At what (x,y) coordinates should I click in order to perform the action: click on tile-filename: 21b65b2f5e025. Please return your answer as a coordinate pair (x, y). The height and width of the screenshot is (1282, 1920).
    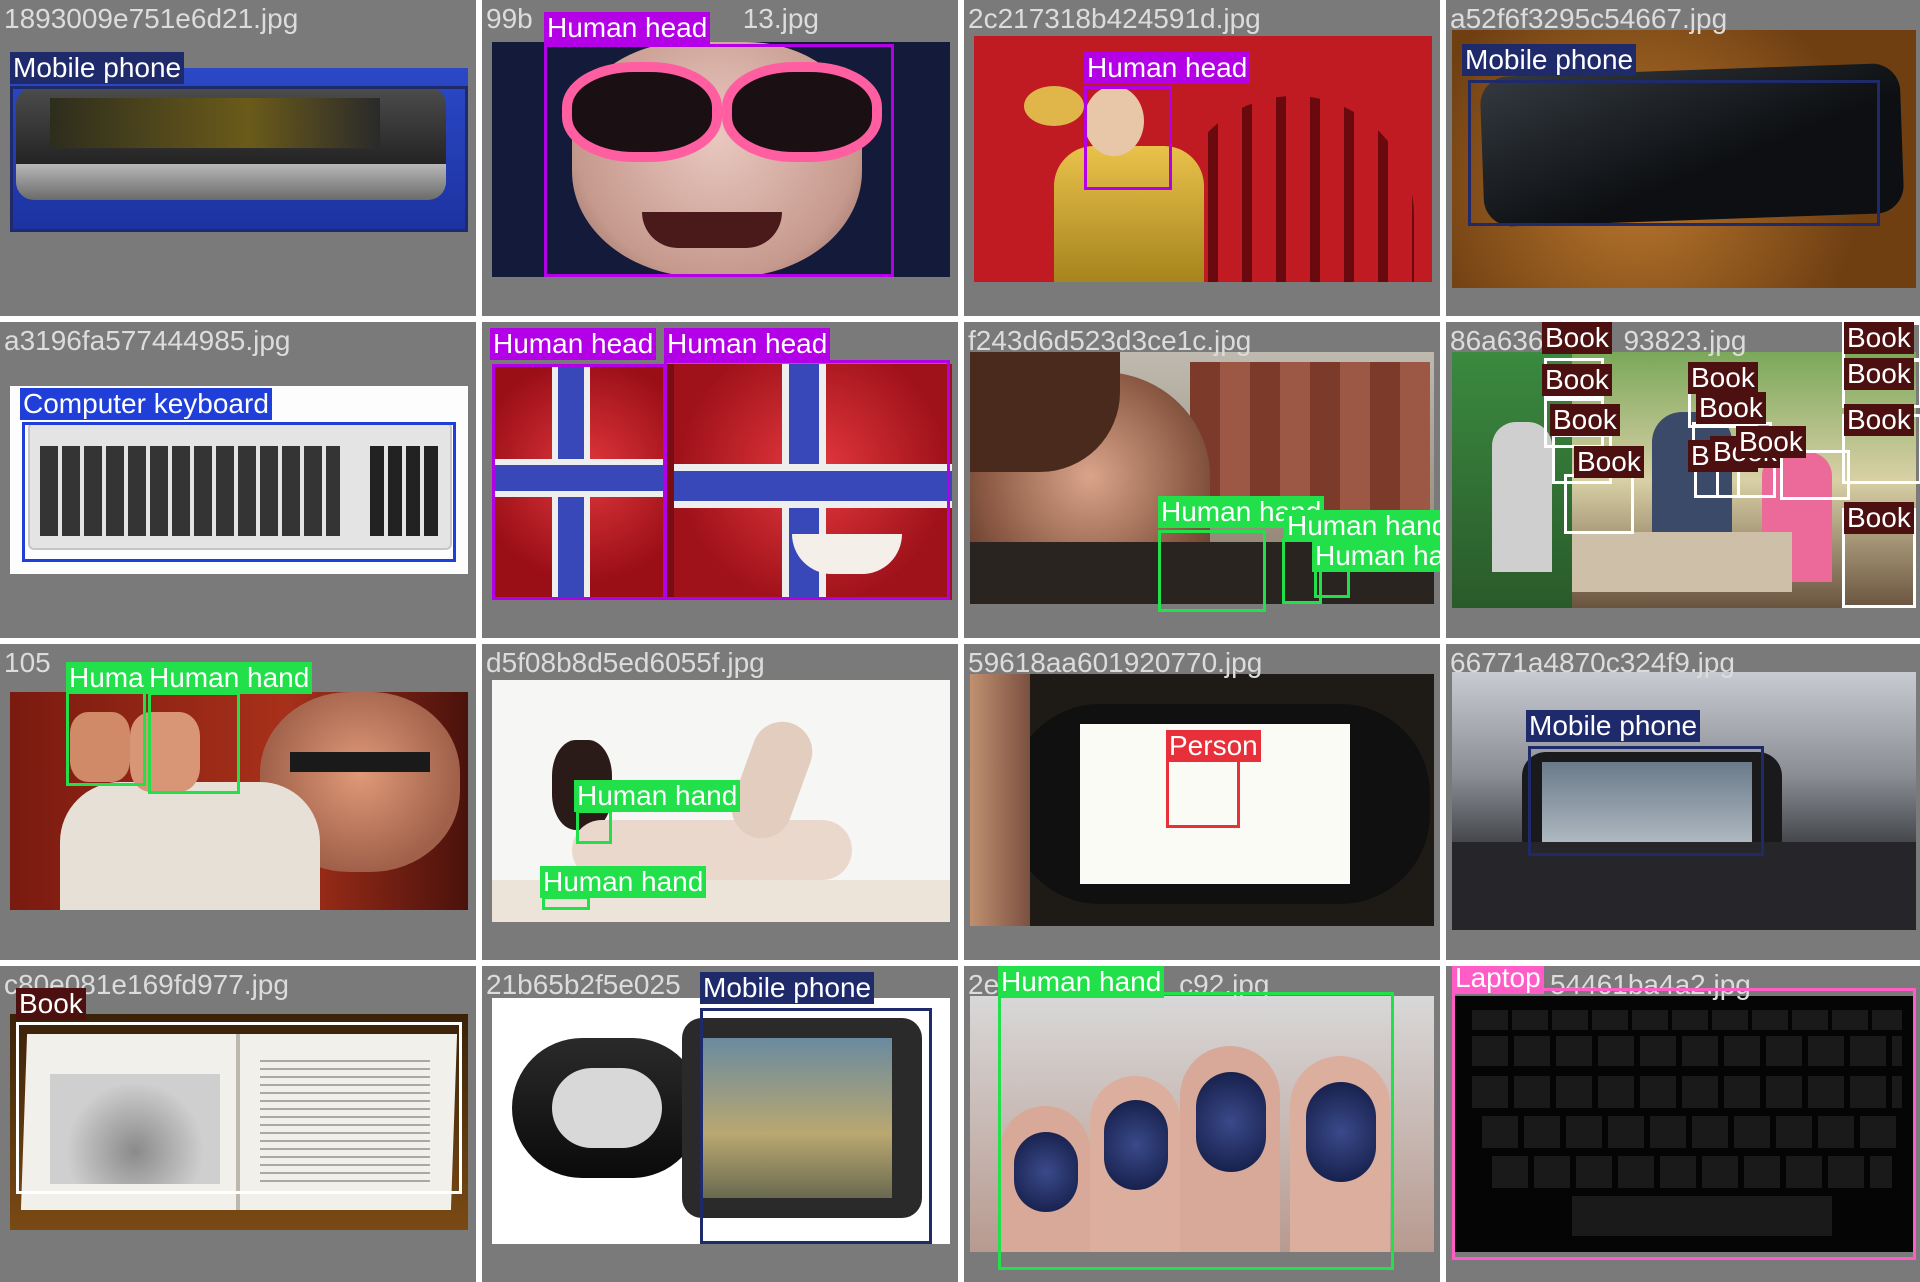
    Looking at the image, I should click on (583, 984).